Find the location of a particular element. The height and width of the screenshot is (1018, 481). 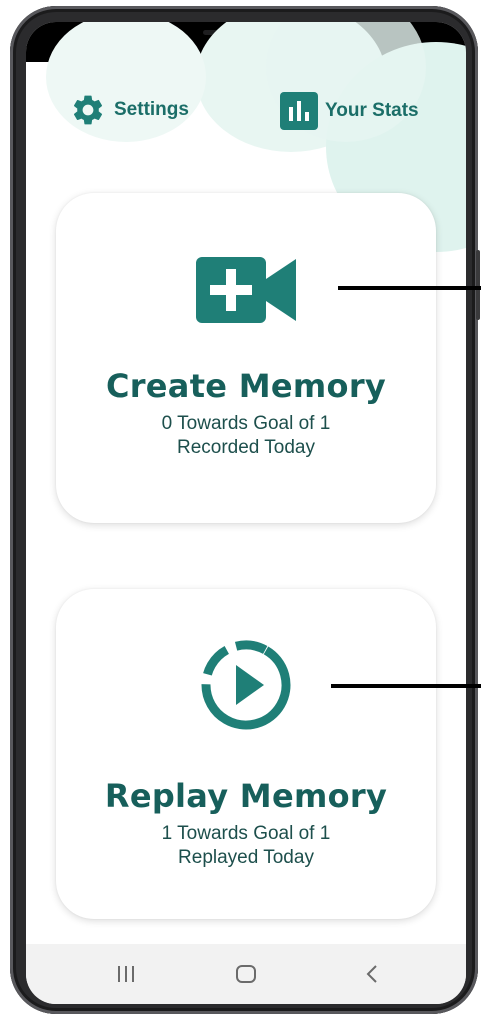

phone-side-button is located at coordinates (478, 285).